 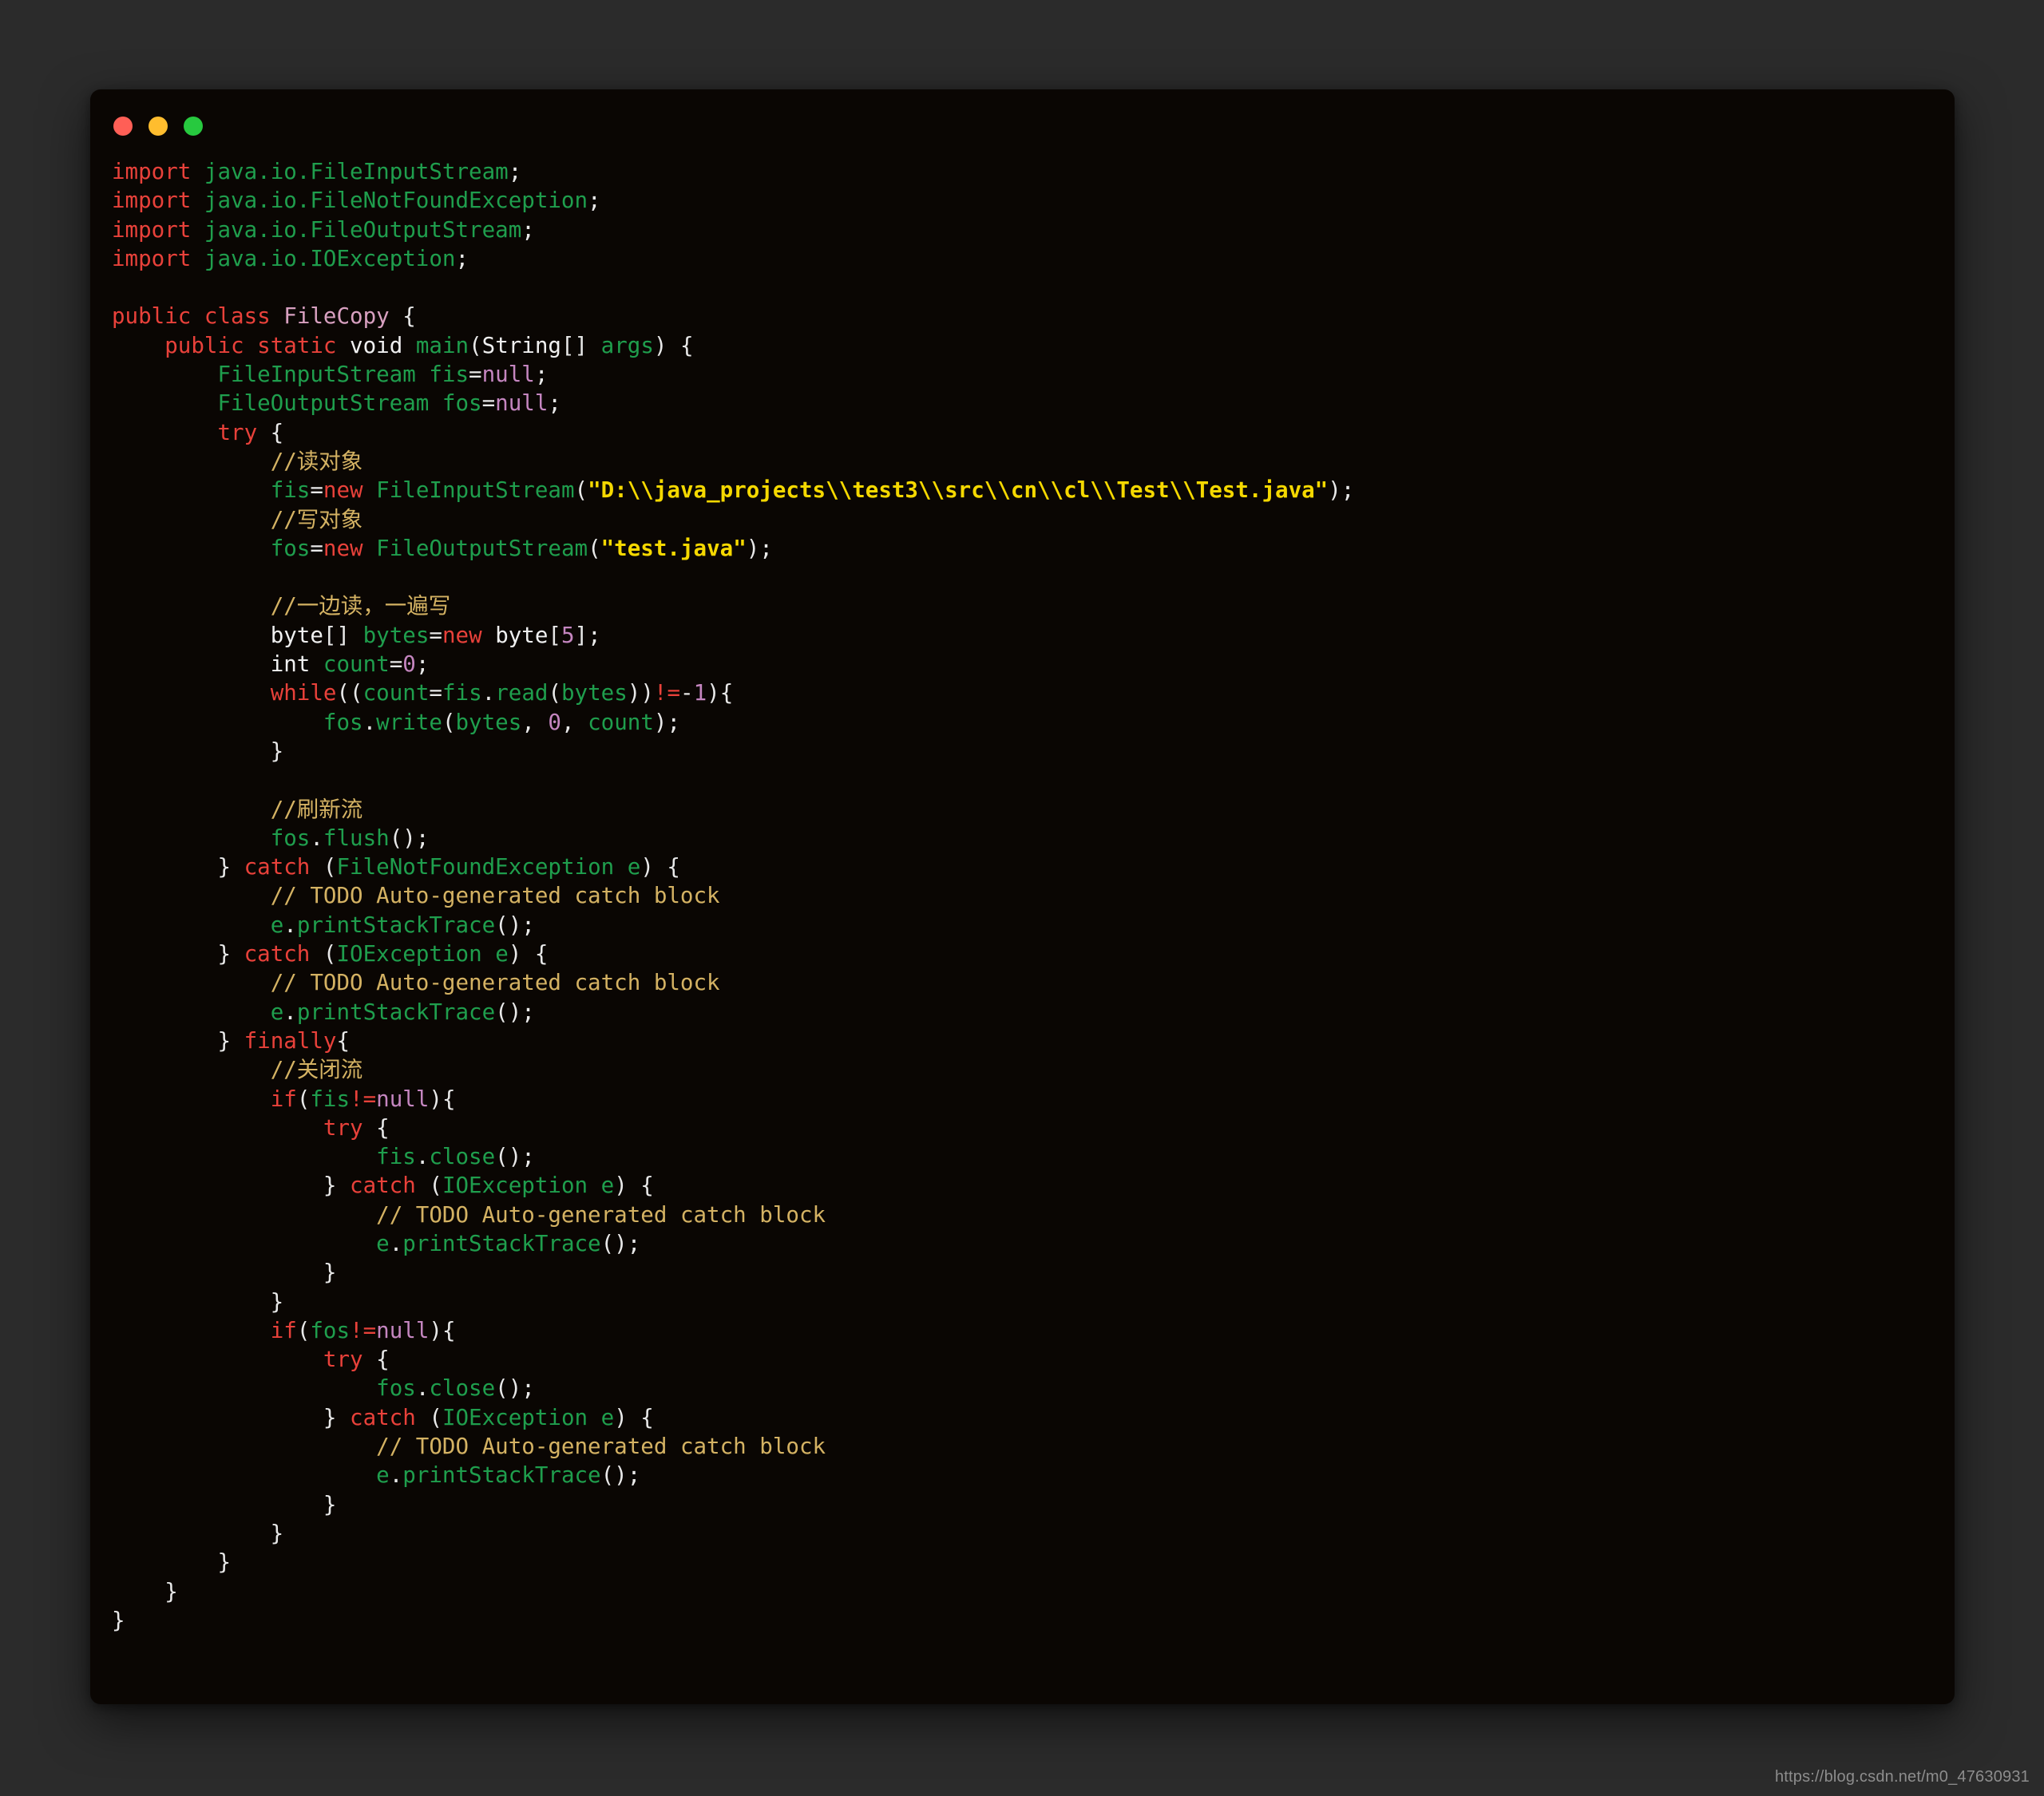 What do you see at coordinates (396, 201) in the screenshot?
I see `code-token: java.io.FileNotFoundException` at bounding box center [396, 201].